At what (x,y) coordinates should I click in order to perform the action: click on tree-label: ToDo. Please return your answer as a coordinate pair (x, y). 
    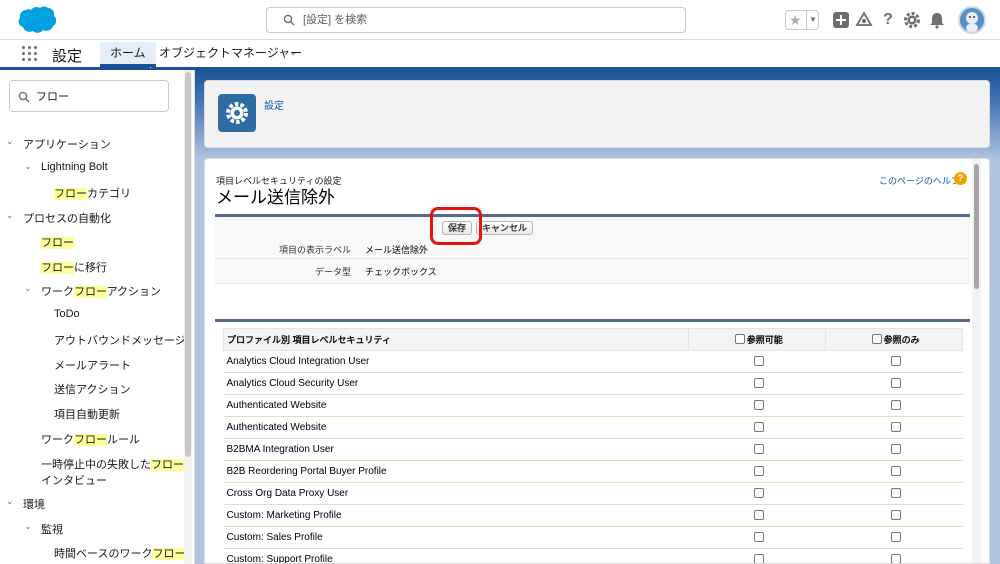
    Looking at the image, I should click on (67, 314).